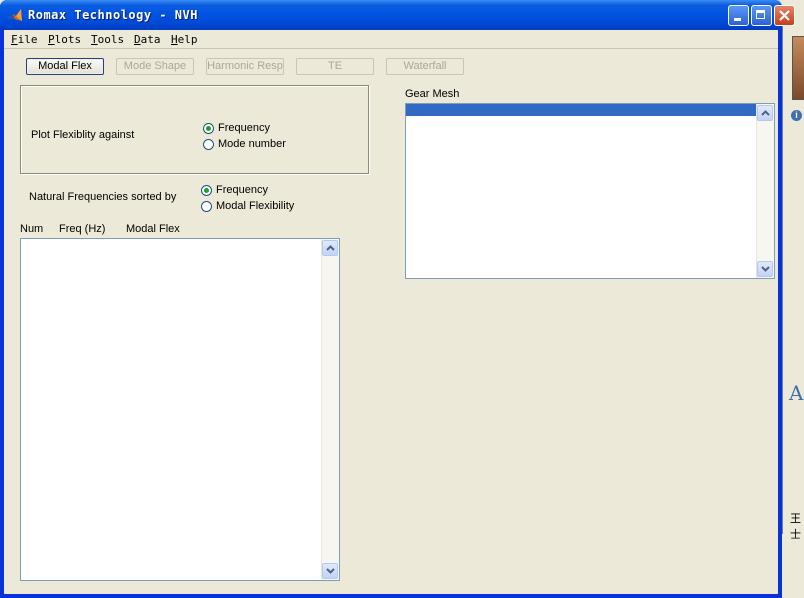 This screenshot has height=598, width=804. Describe the element at coordinates (432, 94) in the screenshot. I see `gear-mesh-label: Gear Mesh` at that location.